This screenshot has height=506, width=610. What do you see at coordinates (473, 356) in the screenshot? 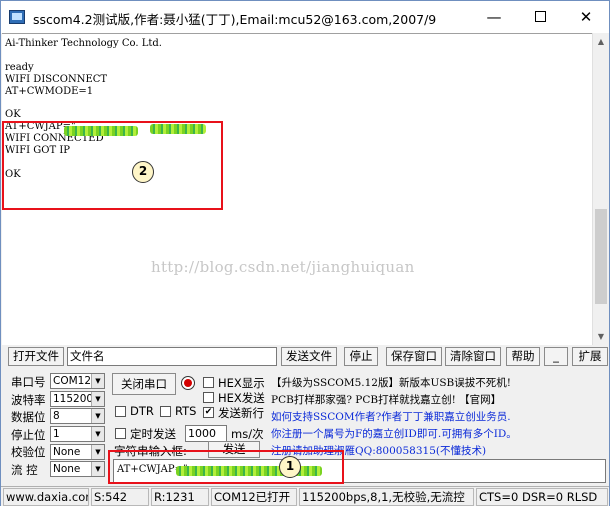
I see `clear-window-button: 清除窗口` at bounding box center [473, 356].